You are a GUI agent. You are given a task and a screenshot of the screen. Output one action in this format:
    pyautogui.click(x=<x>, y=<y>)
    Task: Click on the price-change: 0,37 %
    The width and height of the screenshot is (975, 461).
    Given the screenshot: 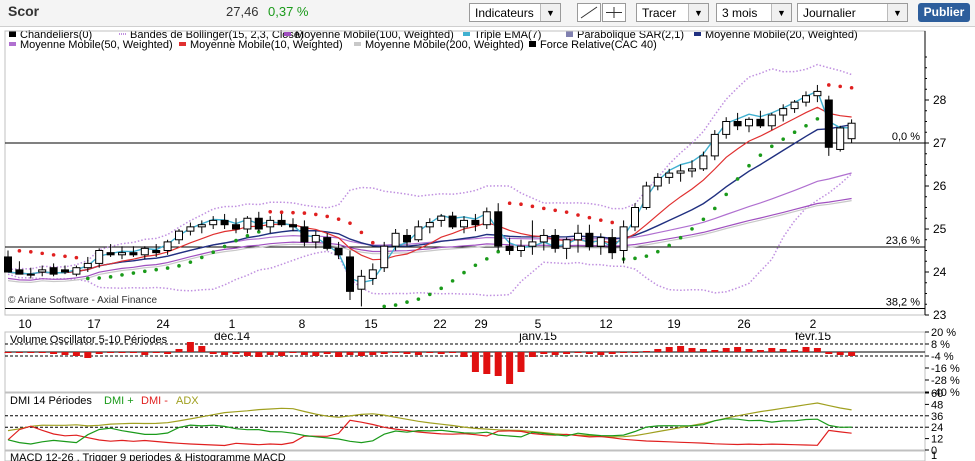 What is the action you would take?
    pyautogui.click(x=288, y=11)
    